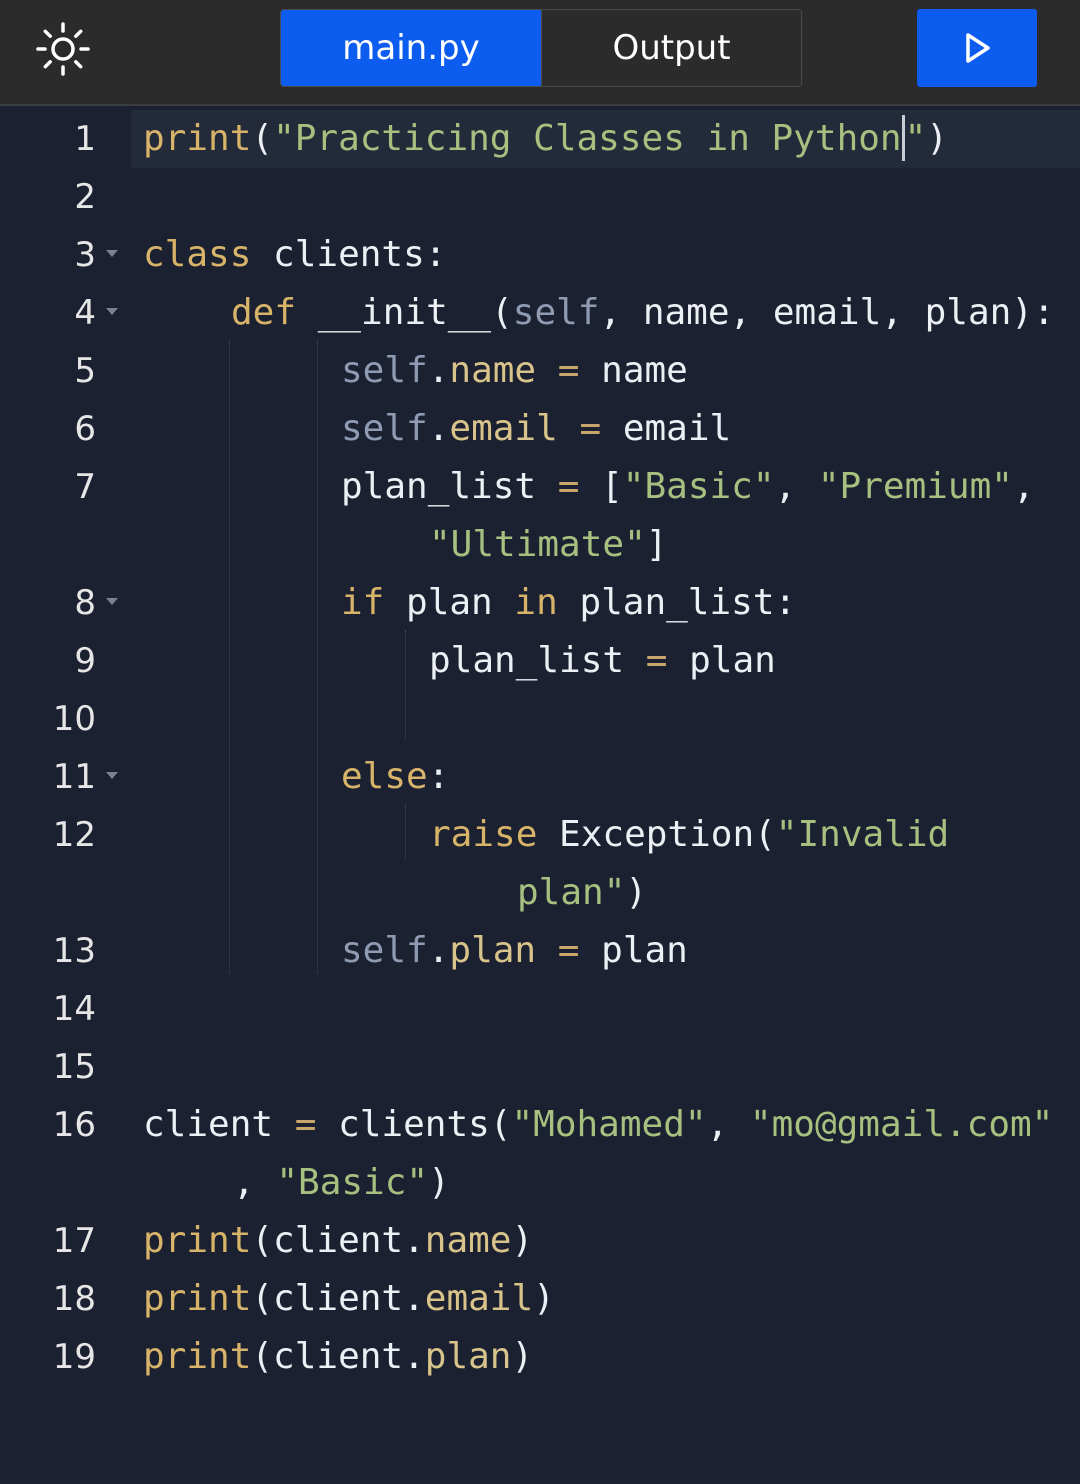 The height and width of the screenshot is (1484, 1080). Describe the element at coordinates (540, 255) in the screenshot. I see `code-line: 3 class clients:` at that location.